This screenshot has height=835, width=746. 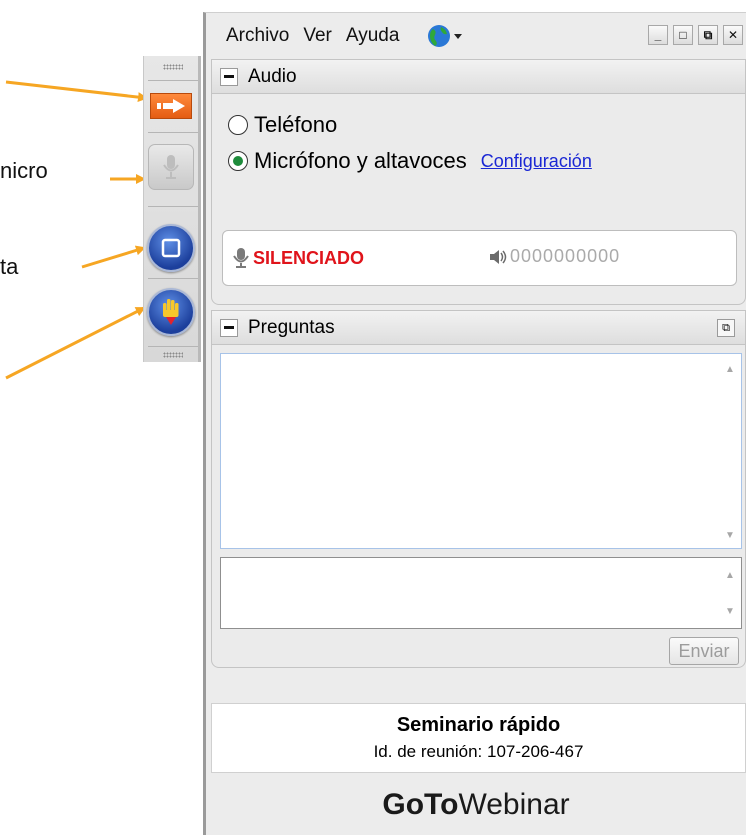 I want to click on square-icon, so click(x=171, y=248).